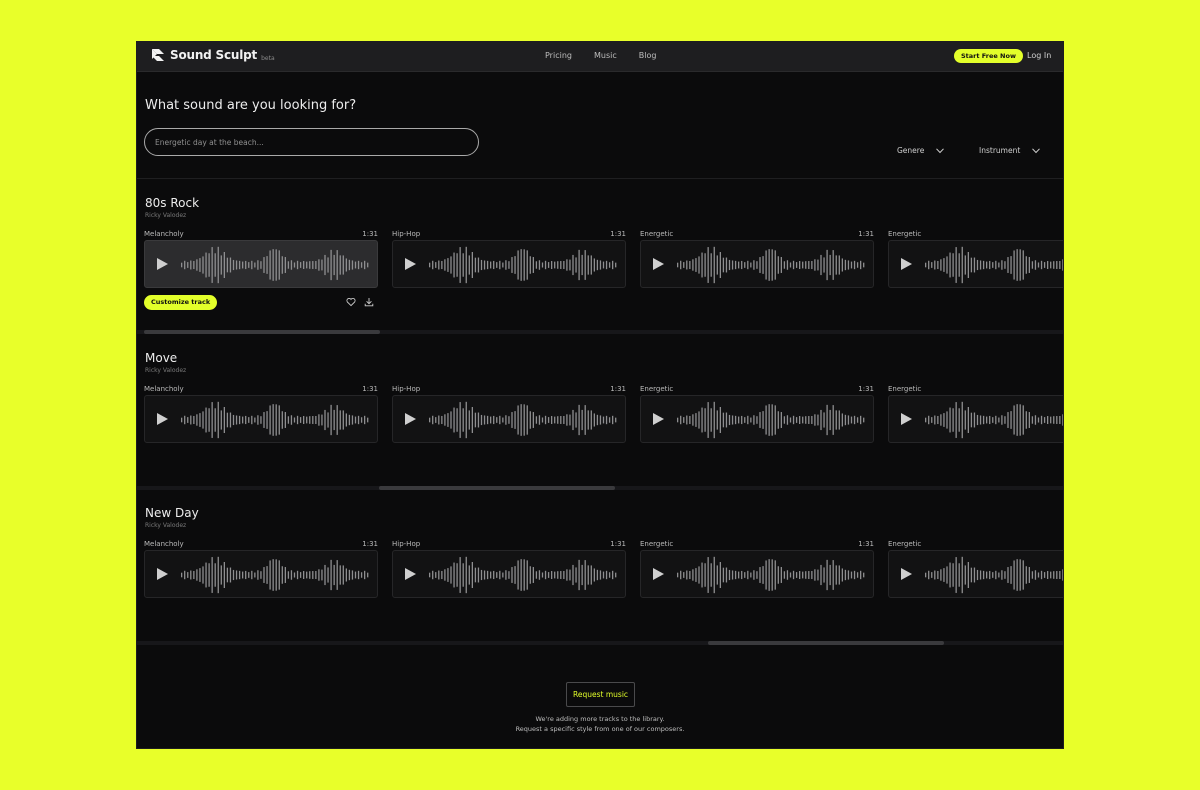 This screenshot has width=1200, height=790. I want to click on section-title: Move, so click(161, 358).